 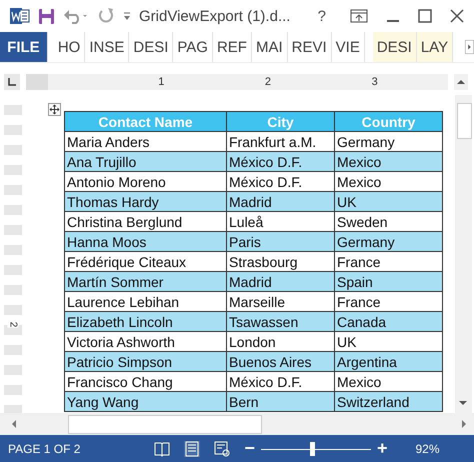 What do you see at coordinates (127, 16) in the screenshot?
I see `customize-icon` at bounding box center [127, 16].